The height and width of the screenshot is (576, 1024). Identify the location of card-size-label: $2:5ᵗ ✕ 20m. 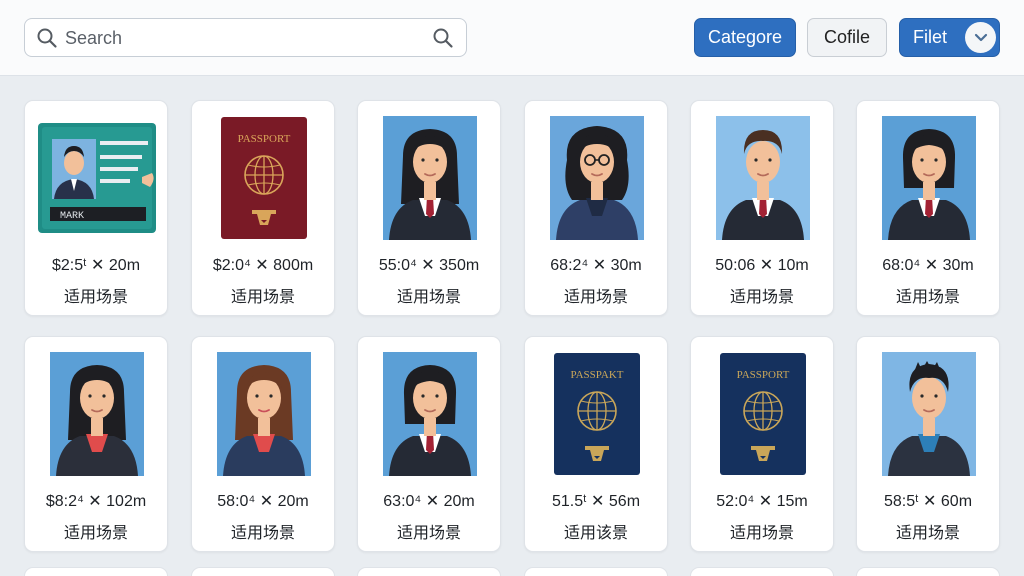
(96, 265).